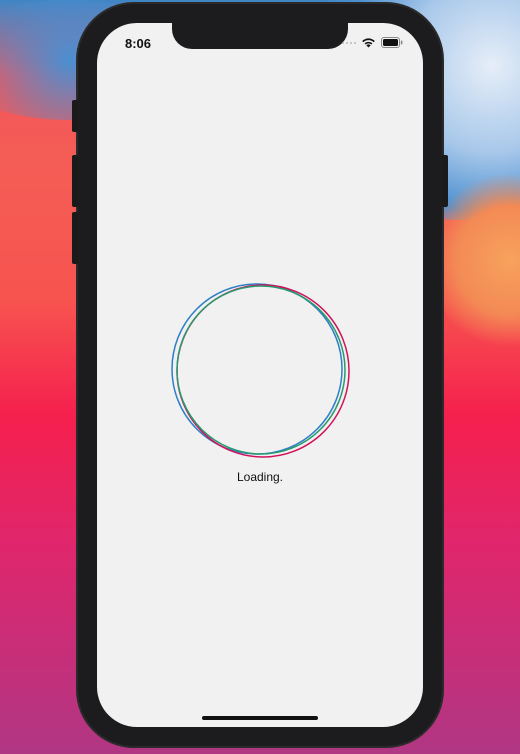 This screenshot has height=754, width=520. What do you see at coordinates (260, 36) in the screenshot?
I see `notch` at bounding box center [260, 36].